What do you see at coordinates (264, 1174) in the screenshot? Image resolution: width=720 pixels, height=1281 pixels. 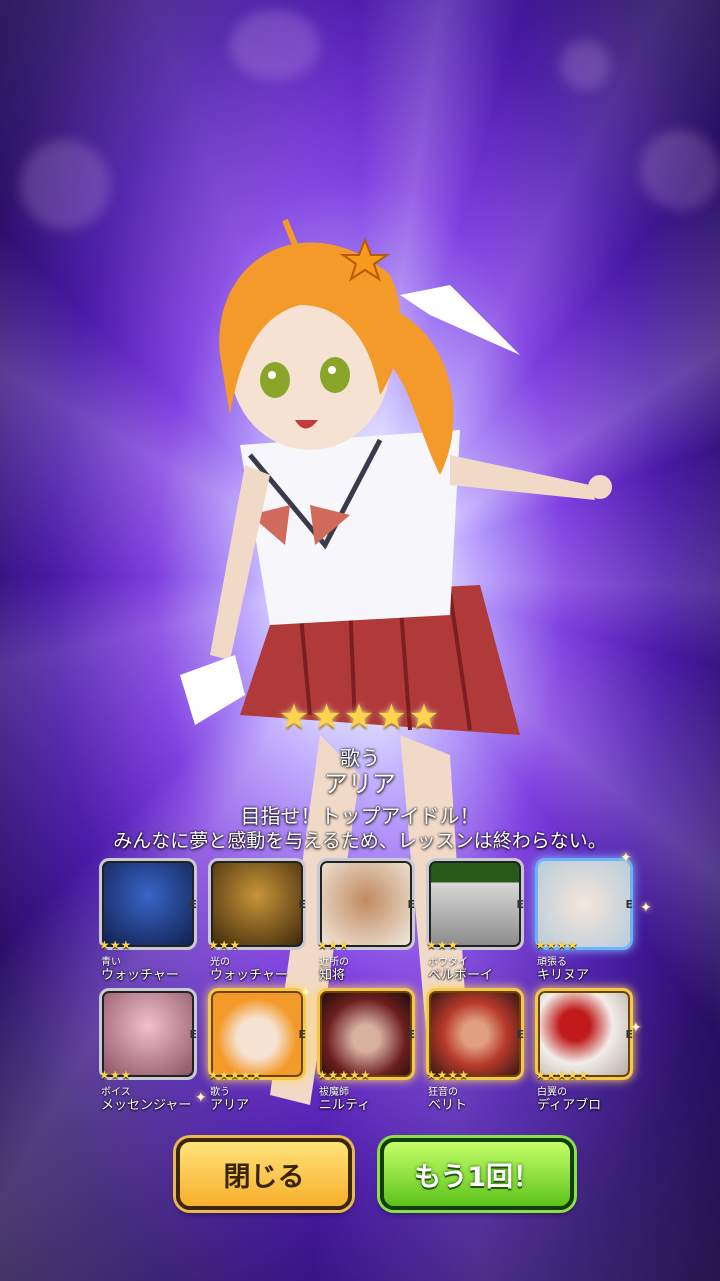 I see `close-button: 閉じる` at bounding box center [264, 1174].